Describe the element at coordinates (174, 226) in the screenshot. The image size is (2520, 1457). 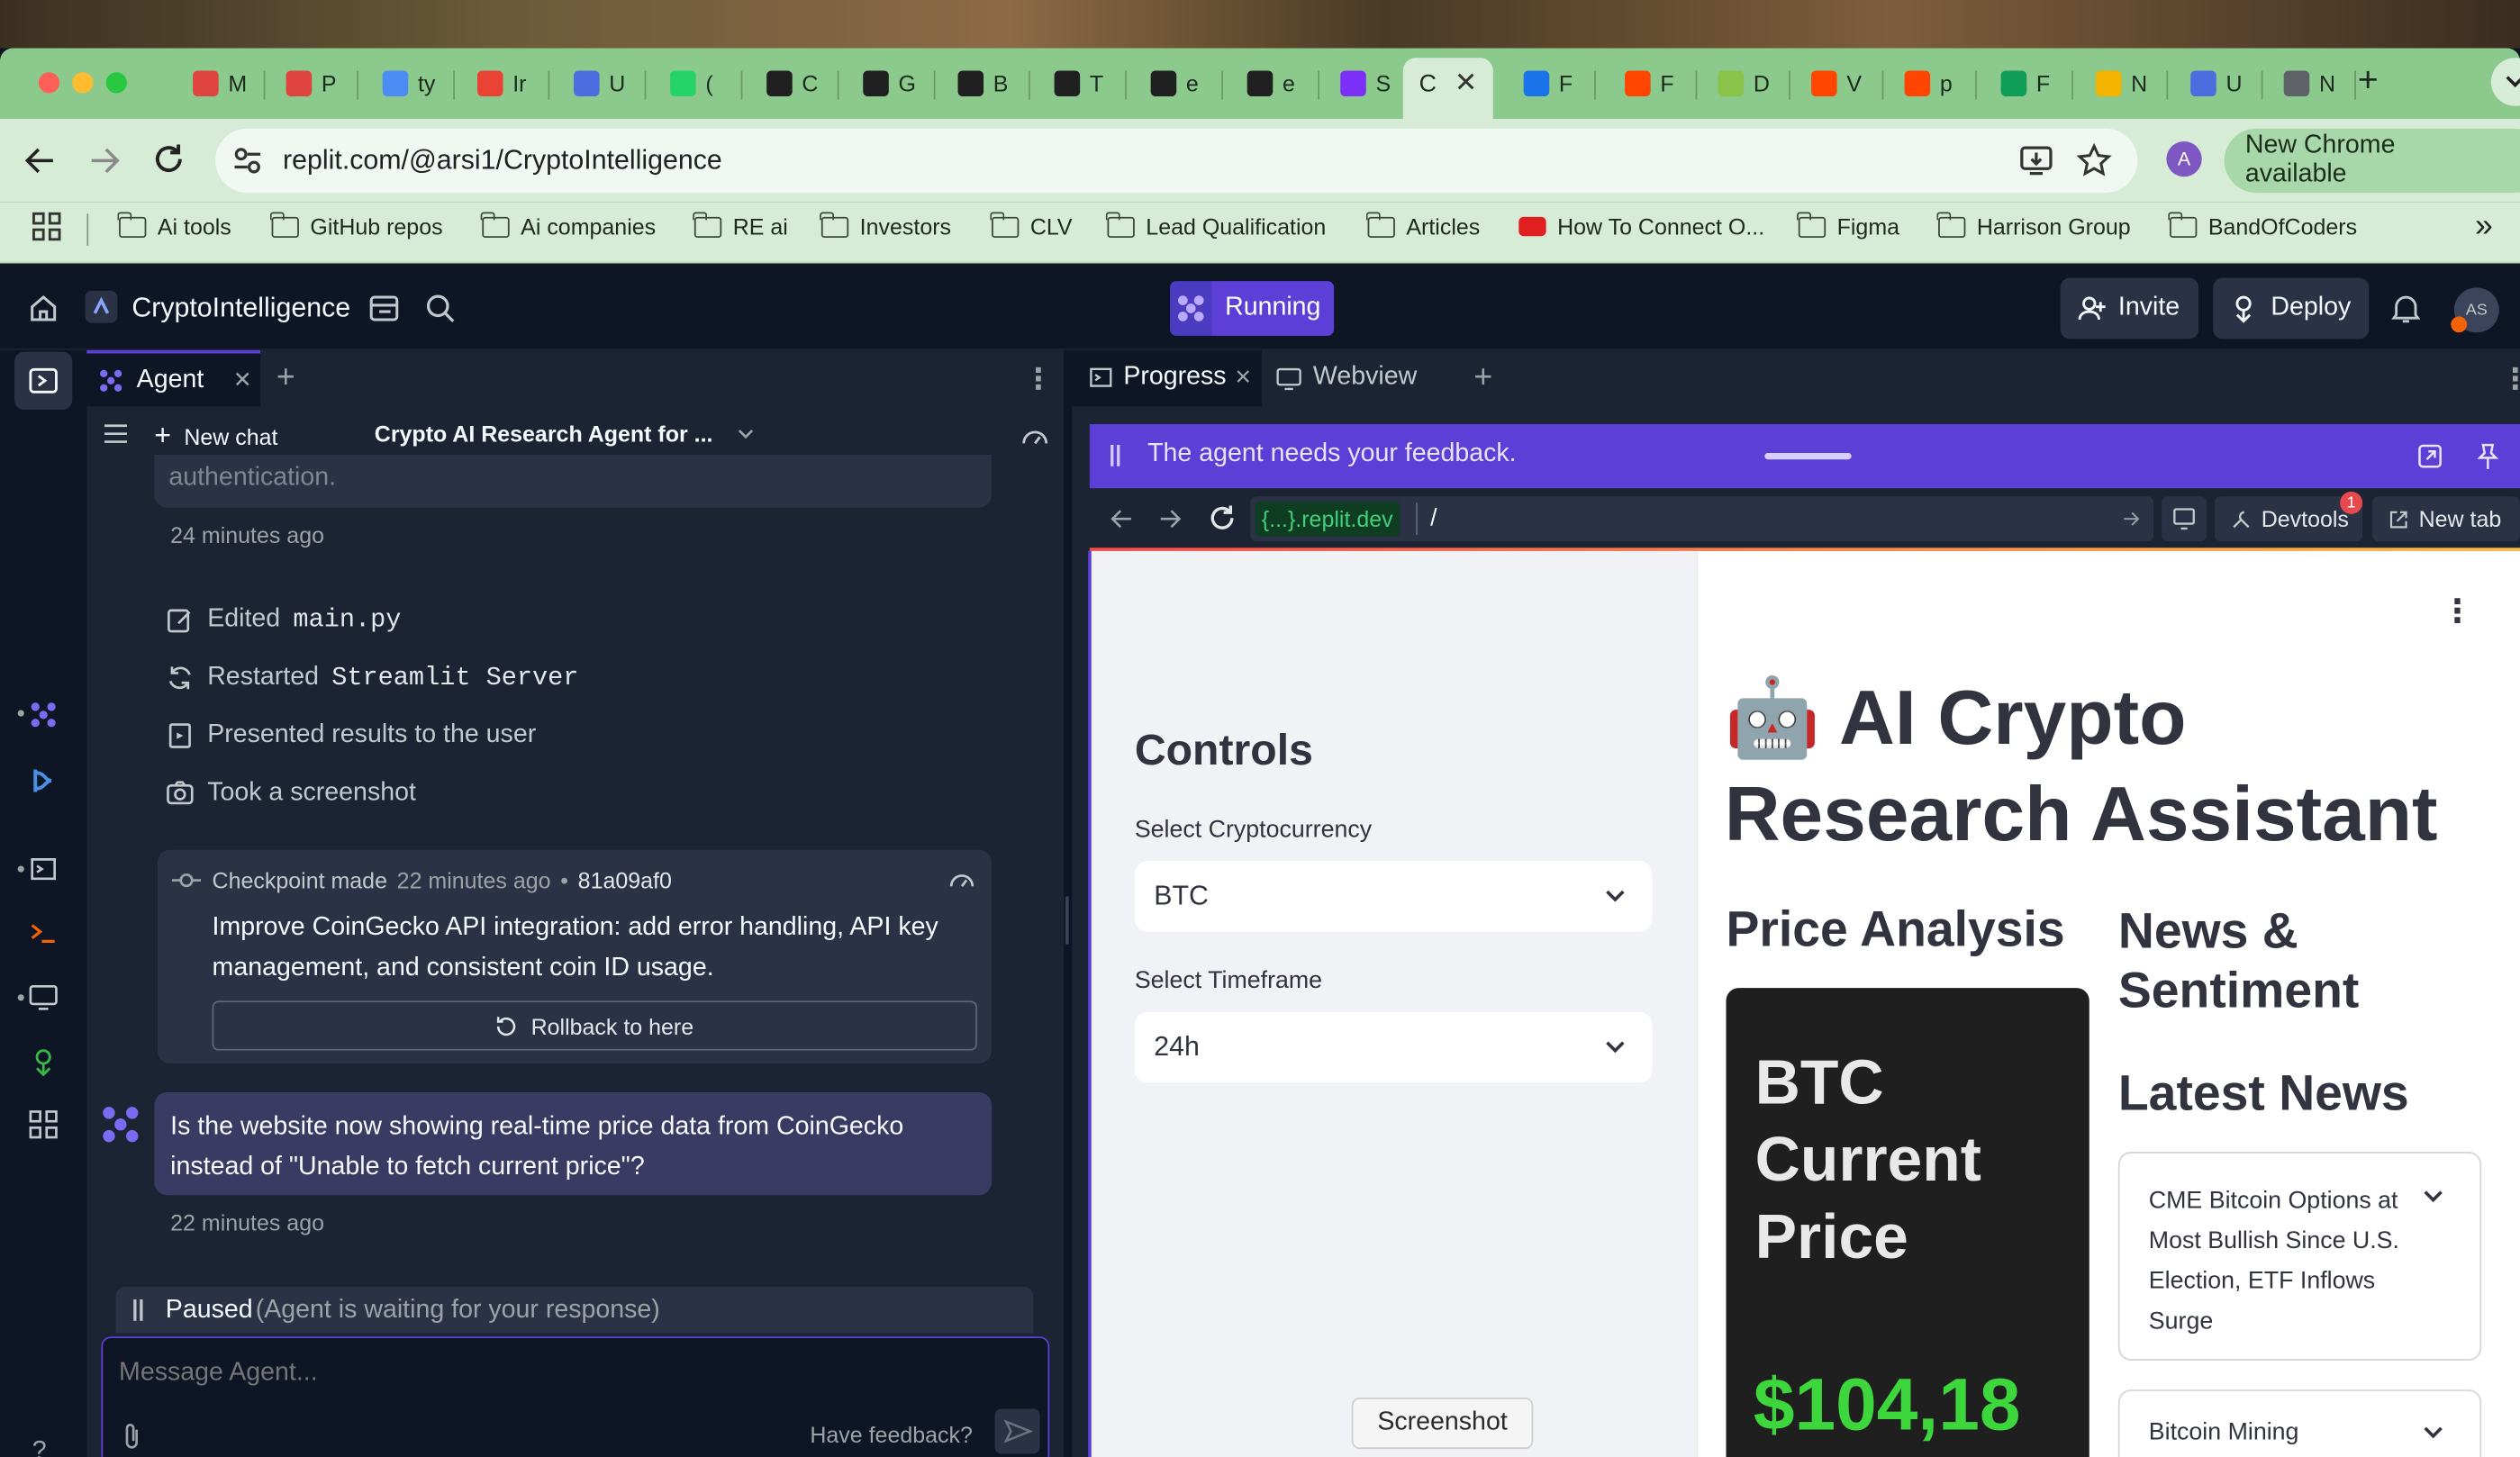
I see `bookmark-folder: Ai tools` at that location.